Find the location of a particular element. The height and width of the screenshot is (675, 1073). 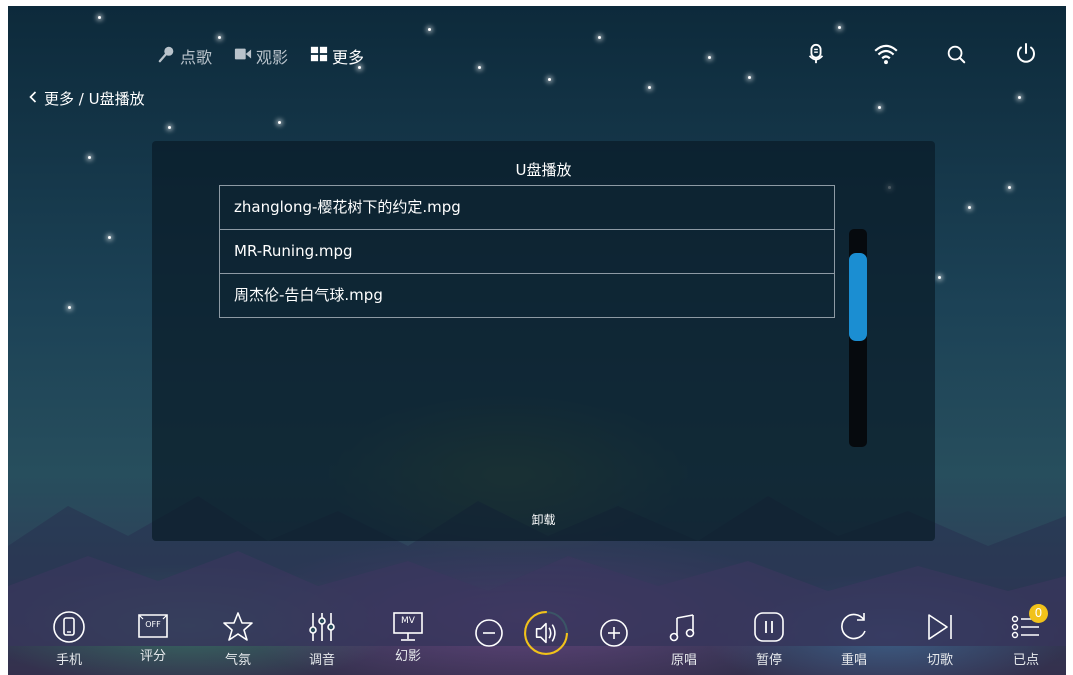

tab-movie: 观影 is located at coordinates (261, 56).